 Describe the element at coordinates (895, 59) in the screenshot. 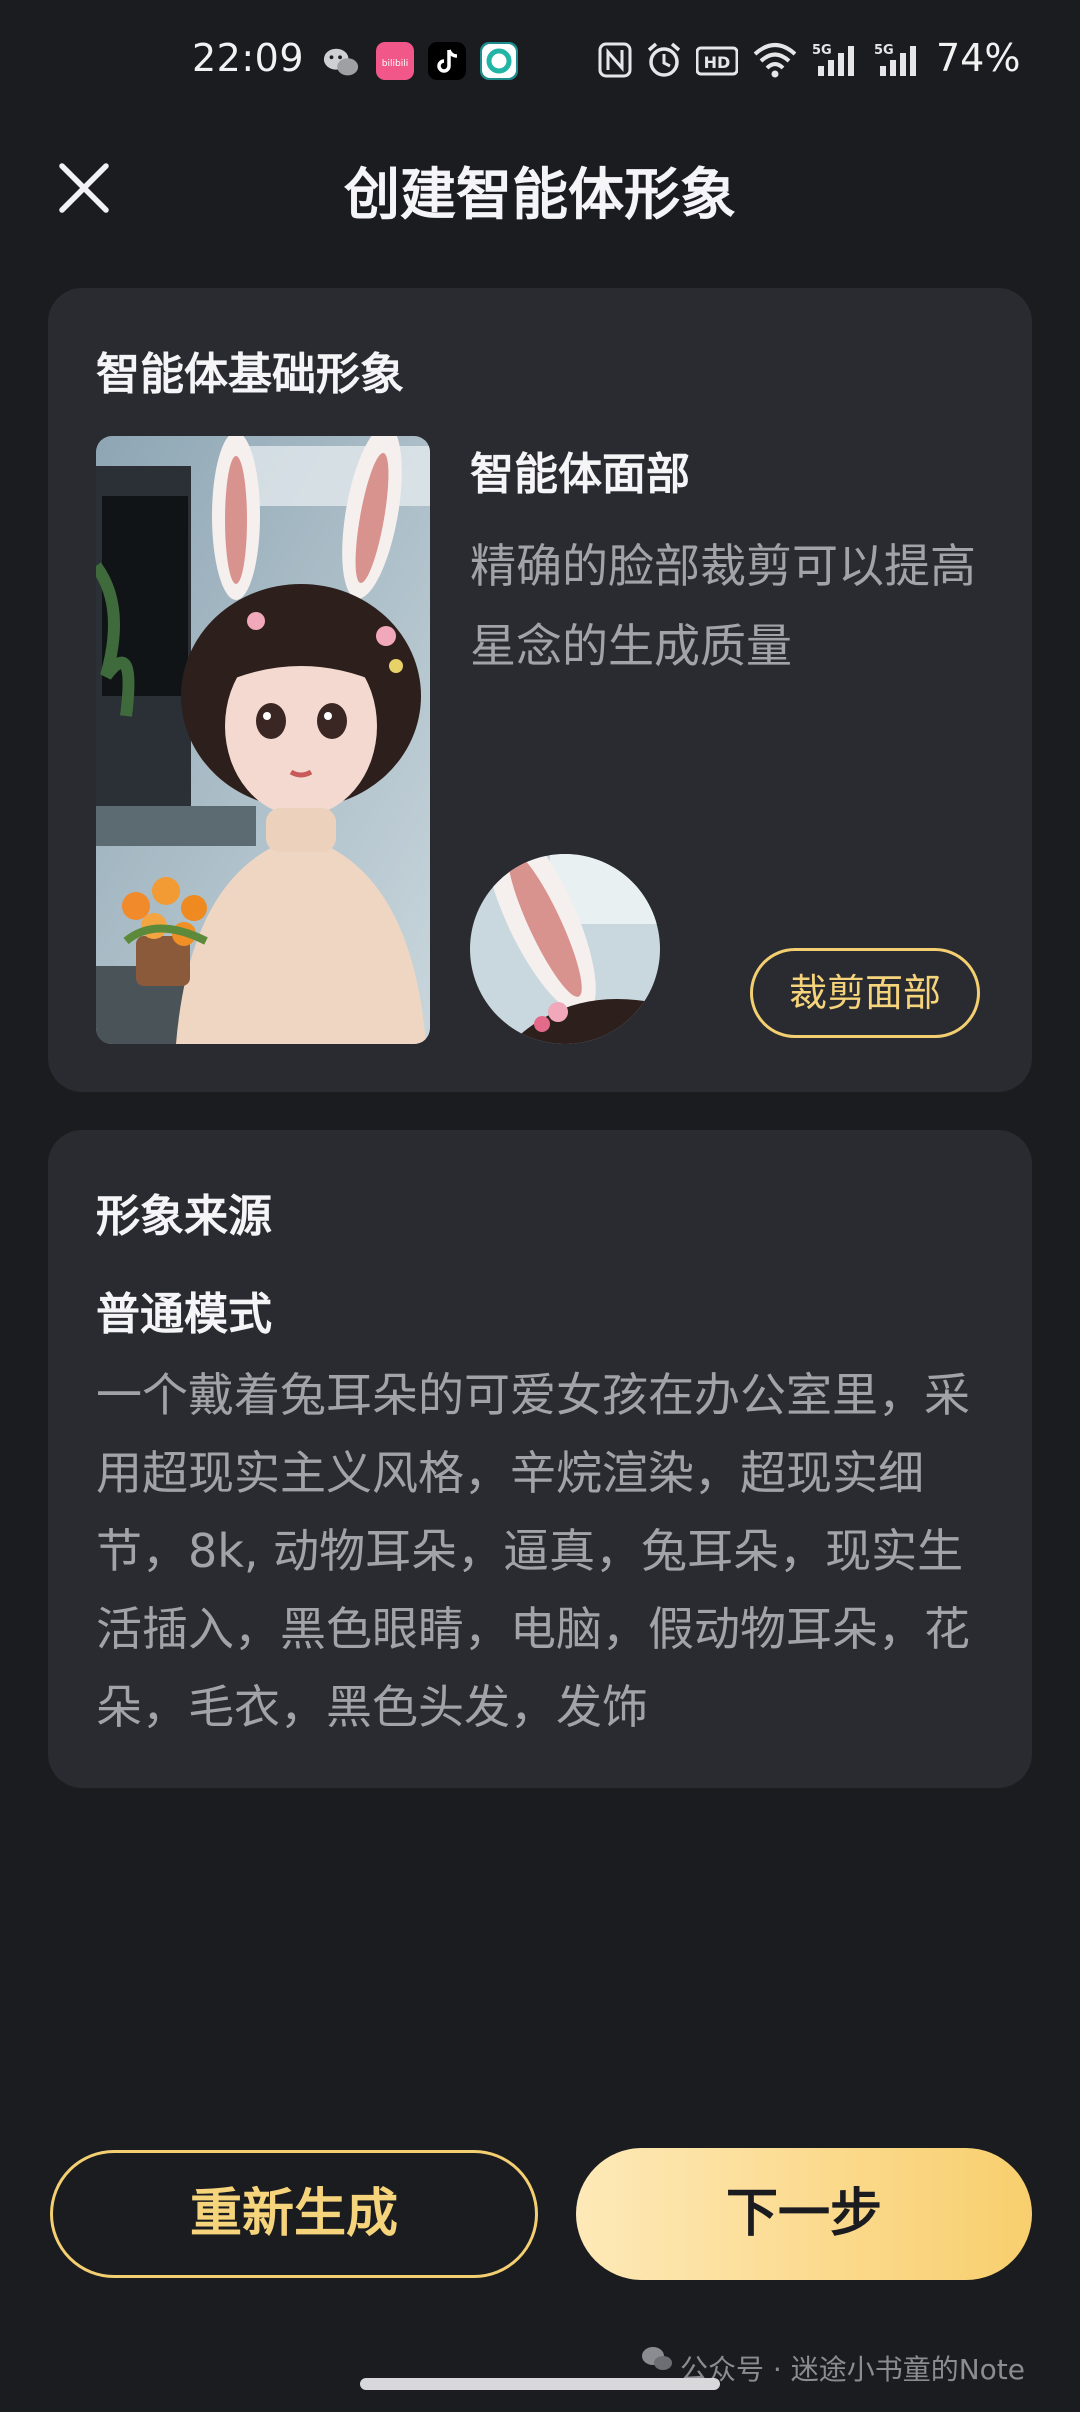

I see `signal-5g-icon-2: 5G` at that location.